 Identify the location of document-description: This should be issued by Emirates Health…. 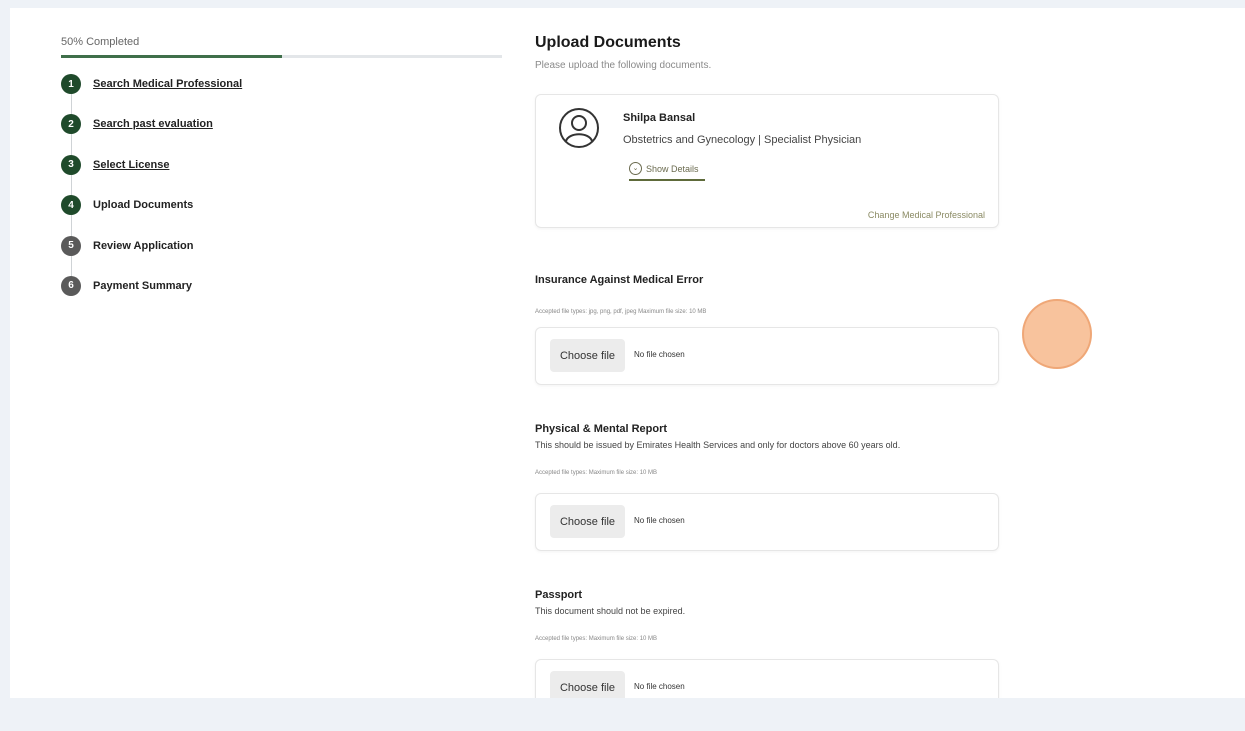
(718, 445).